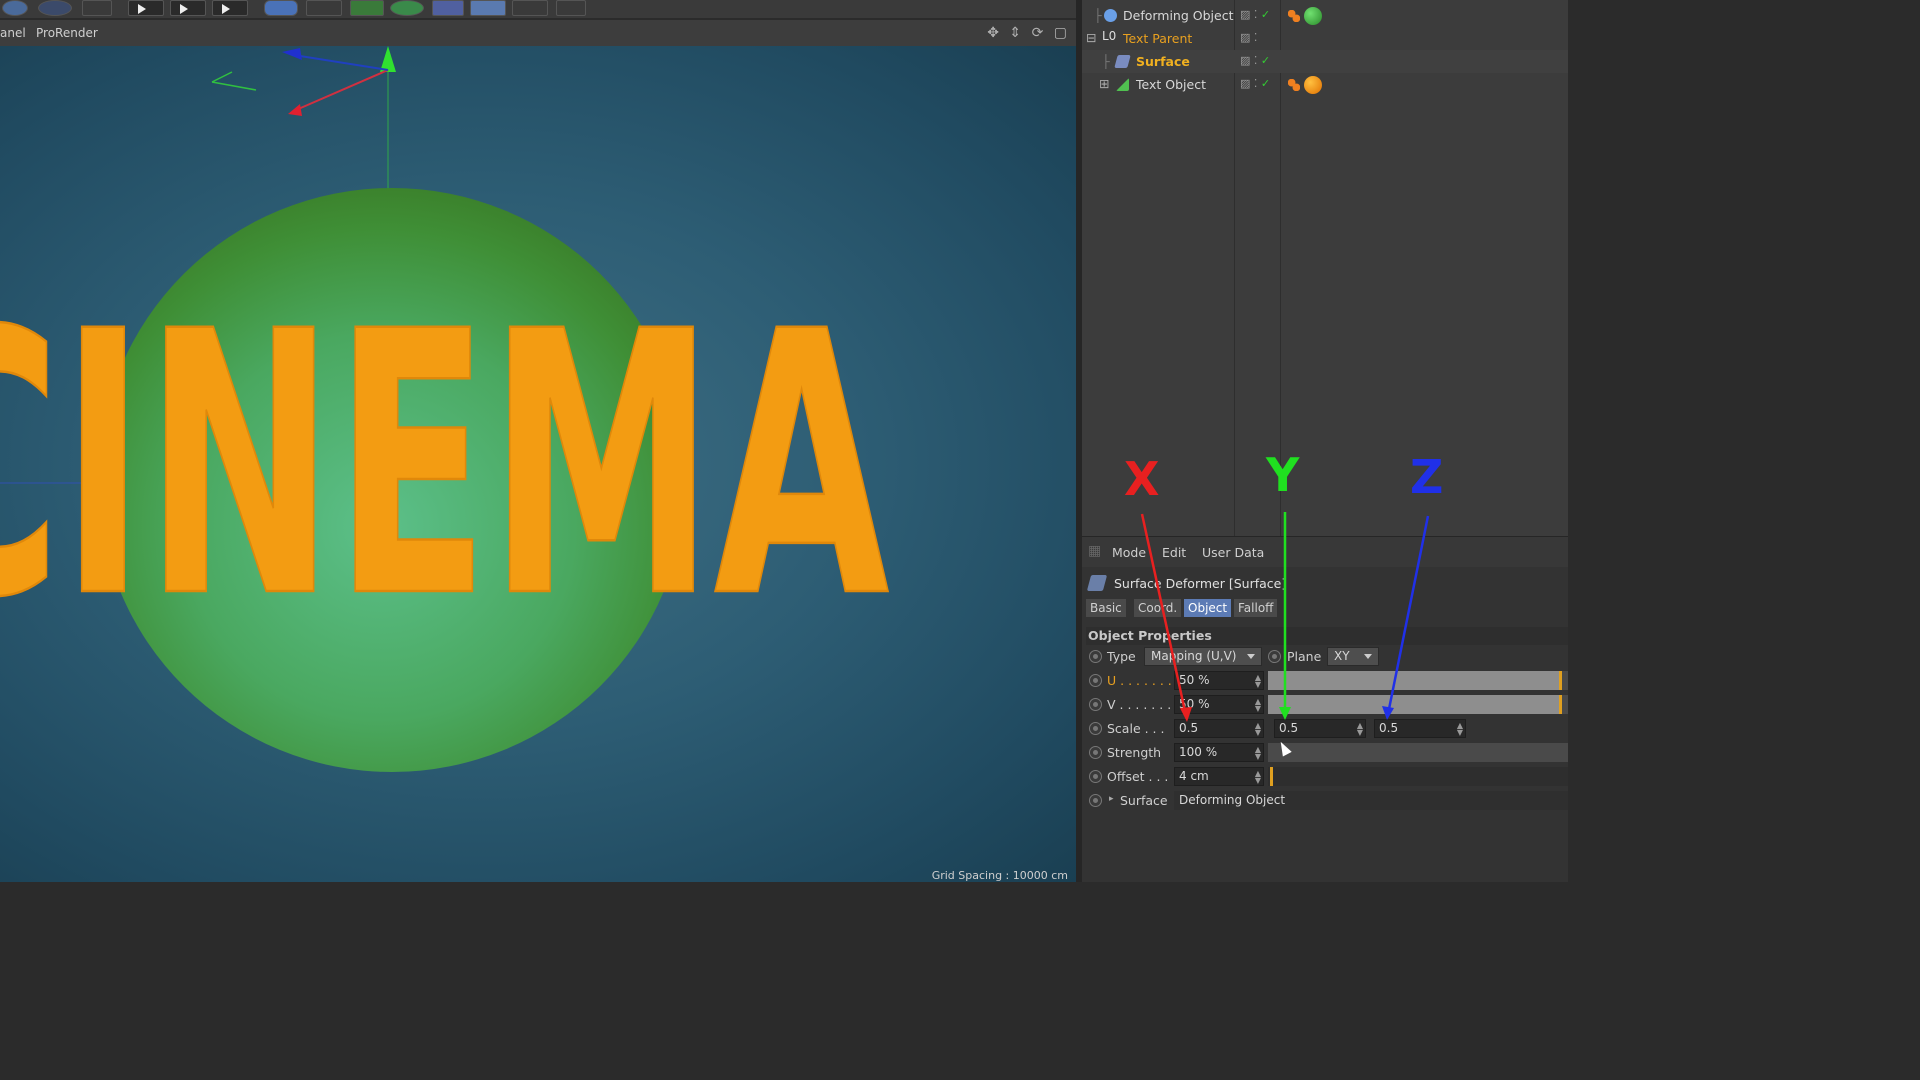 The image size is (1920, 1080). What do you see at coordinates (324, 8) in the screenshot?
I see `spline-icon` at bounding box center [324, 8].